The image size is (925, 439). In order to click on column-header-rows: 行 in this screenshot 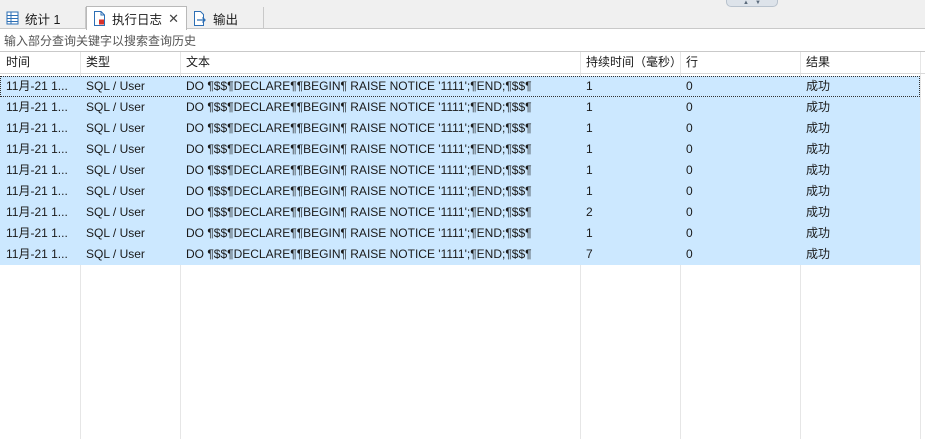, I will do `click(740, 62)`.